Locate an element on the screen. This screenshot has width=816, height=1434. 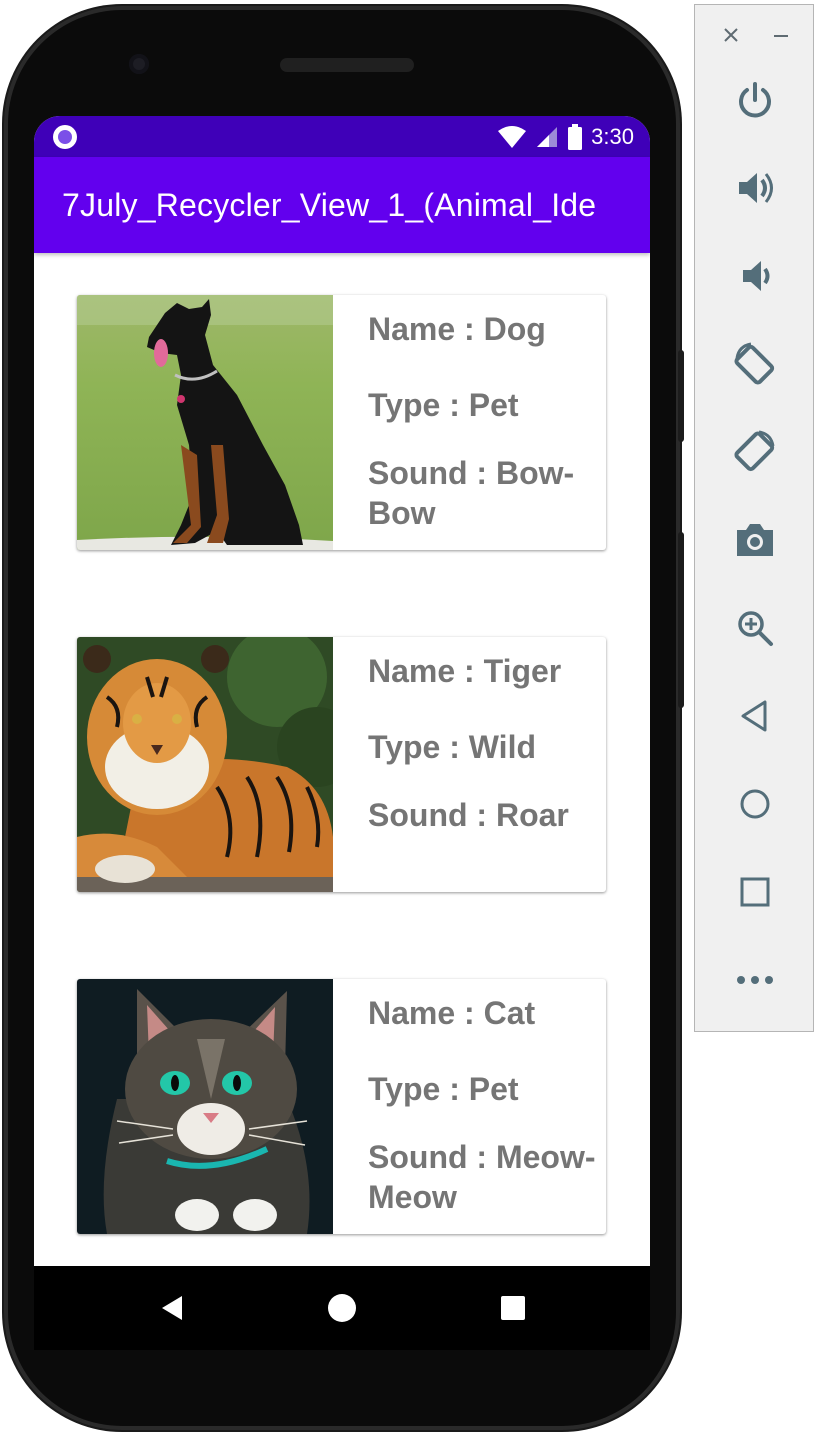
android-nav-bar is located at coordinates (342, 1308).